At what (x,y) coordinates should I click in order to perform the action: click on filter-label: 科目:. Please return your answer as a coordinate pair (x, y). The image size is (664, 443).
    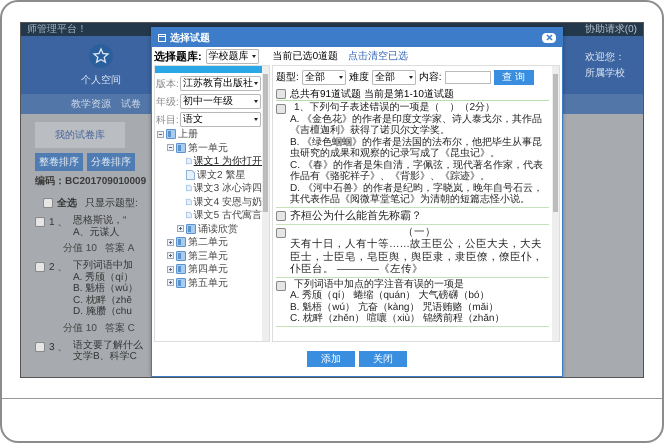
    Looking at the image, I should click on (167, 120).